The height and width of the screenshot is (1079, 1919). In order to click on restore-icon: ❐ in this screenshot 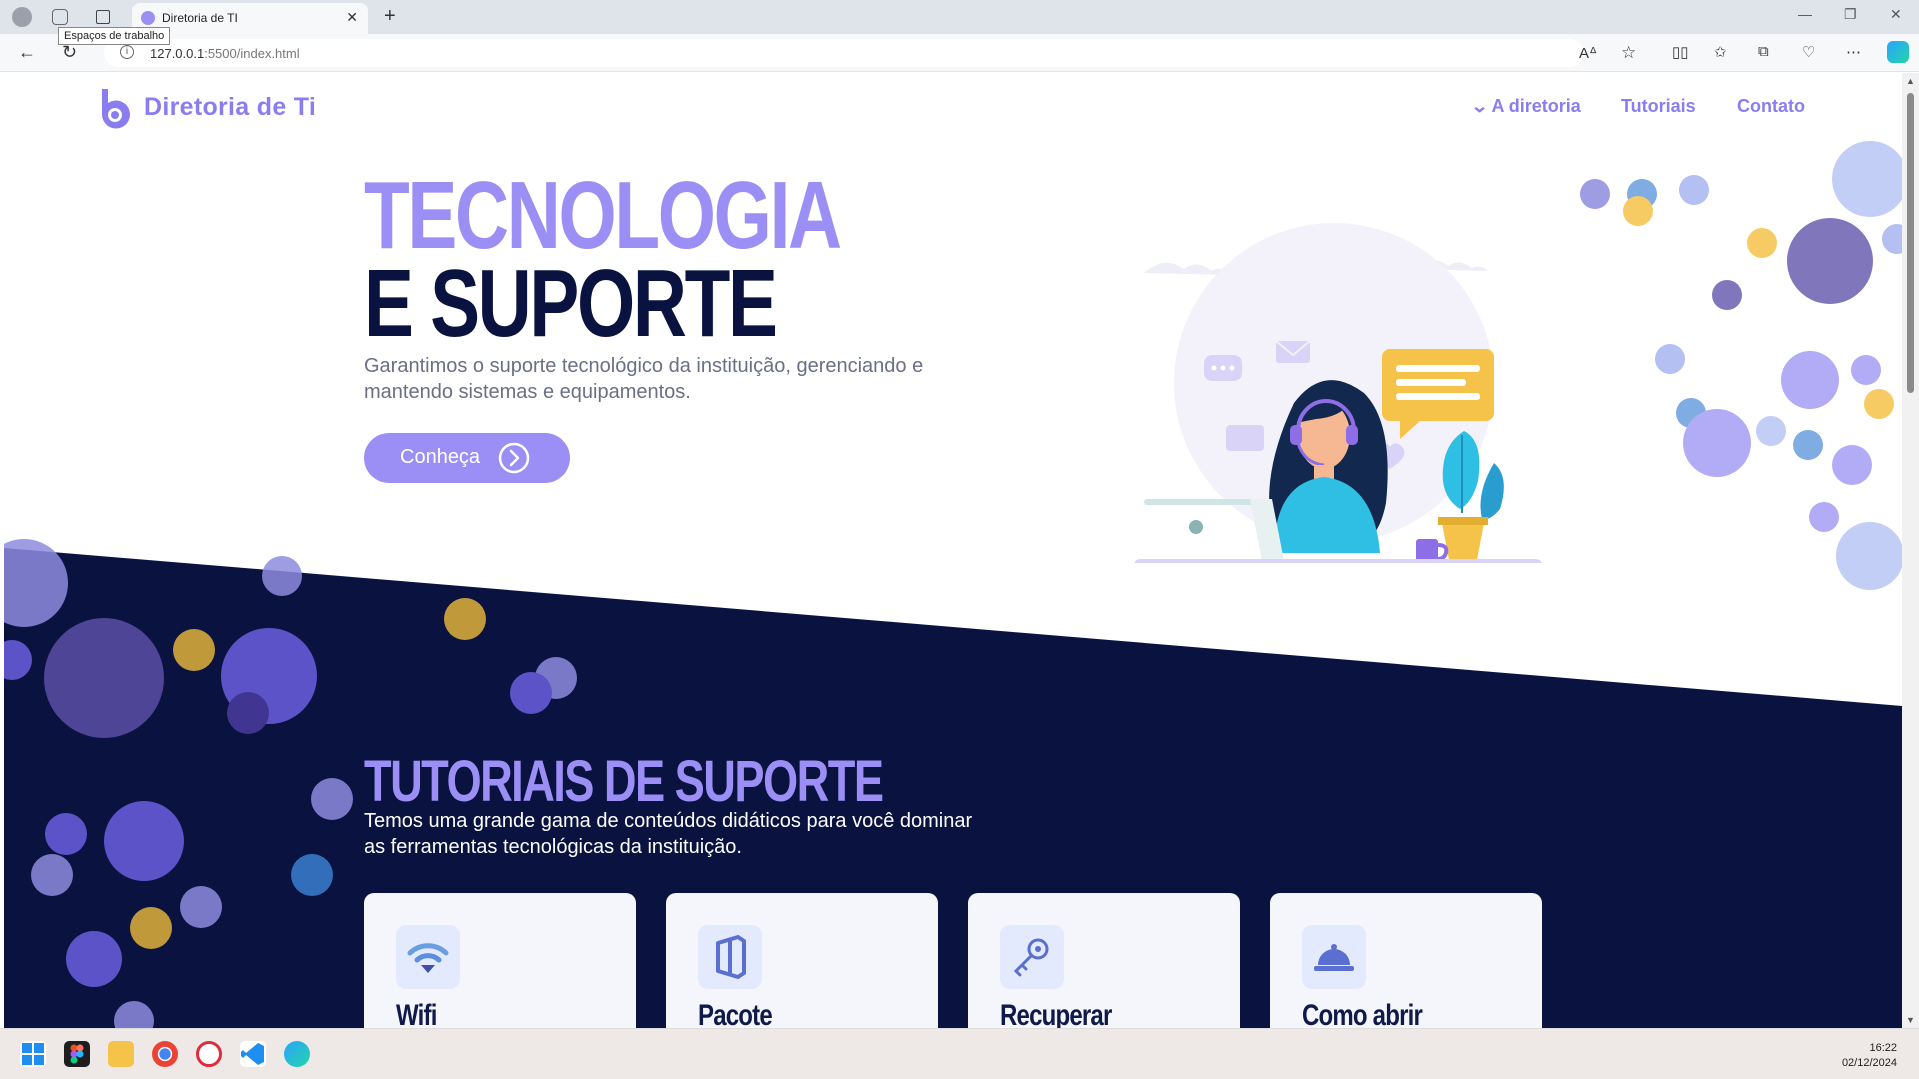, I will do `click(1850, 14)`.